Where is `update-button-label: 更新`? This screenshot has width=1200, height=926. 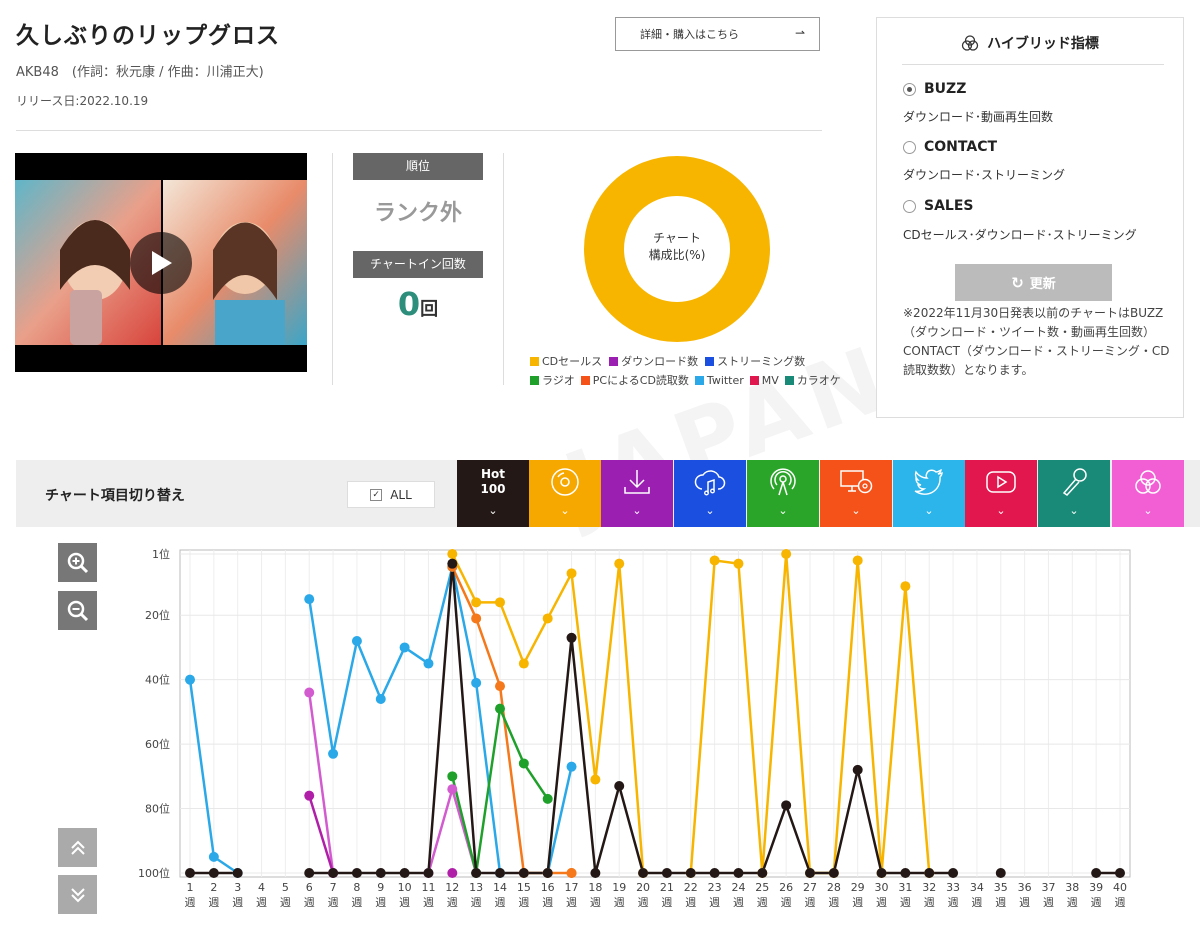
update-button-label: 更新 is located at coordinates (1042, 284).